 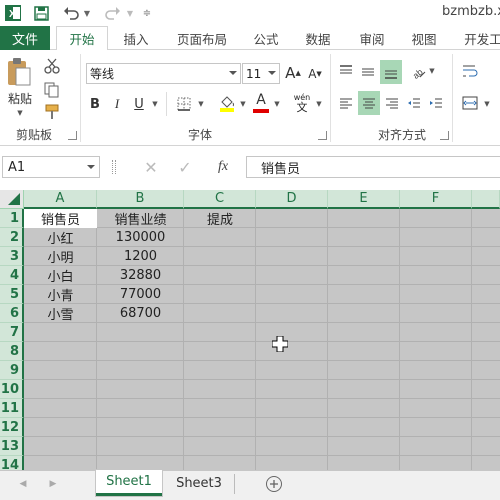 What do you see at coordinates (52, 90) in the screenshot?
I see `copy-icon` at bounding box center [52, 90].